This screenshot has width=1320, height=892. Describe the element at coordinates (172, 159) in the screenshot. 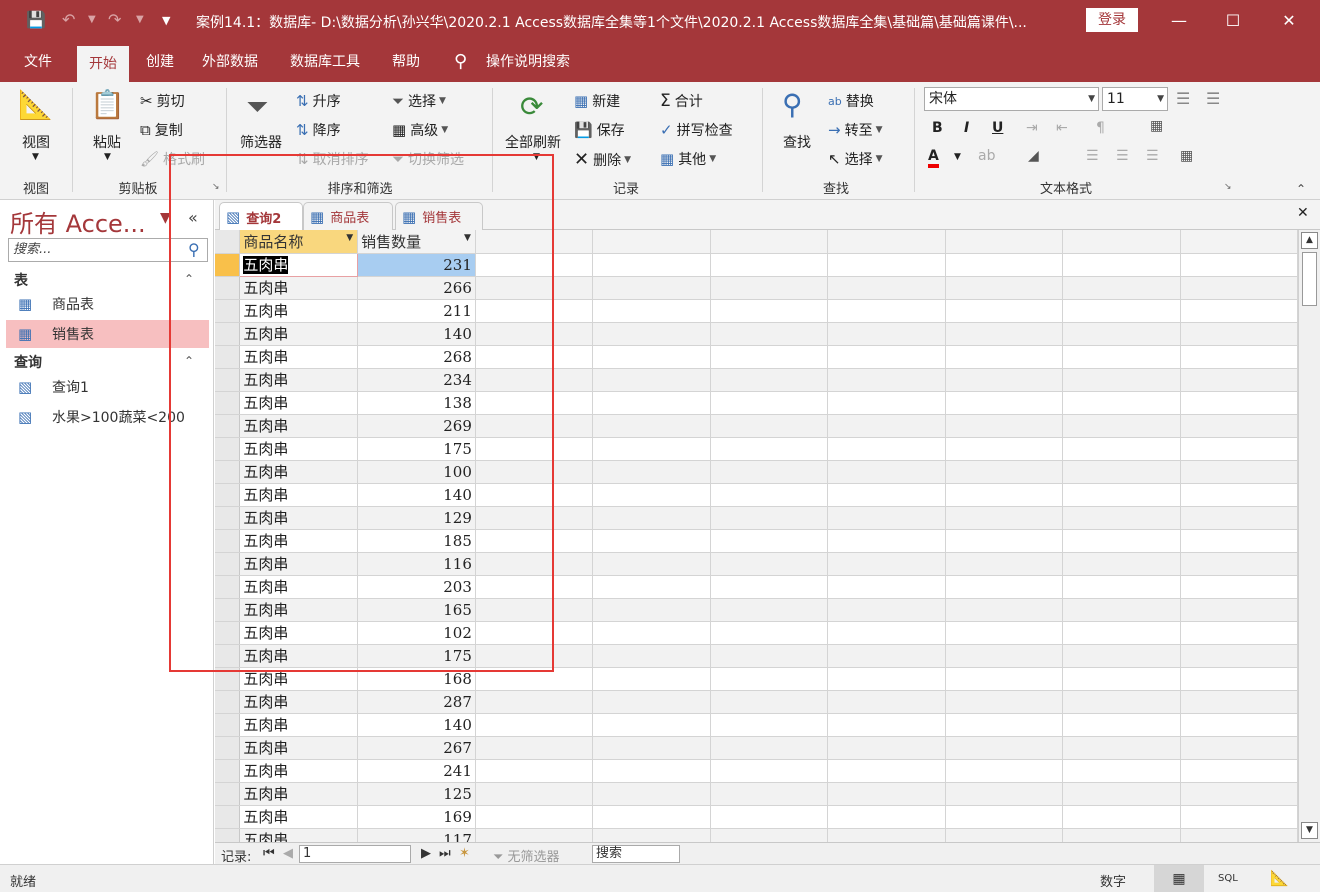

I see `format-painter-button: 🖌 格式刷` at that location.